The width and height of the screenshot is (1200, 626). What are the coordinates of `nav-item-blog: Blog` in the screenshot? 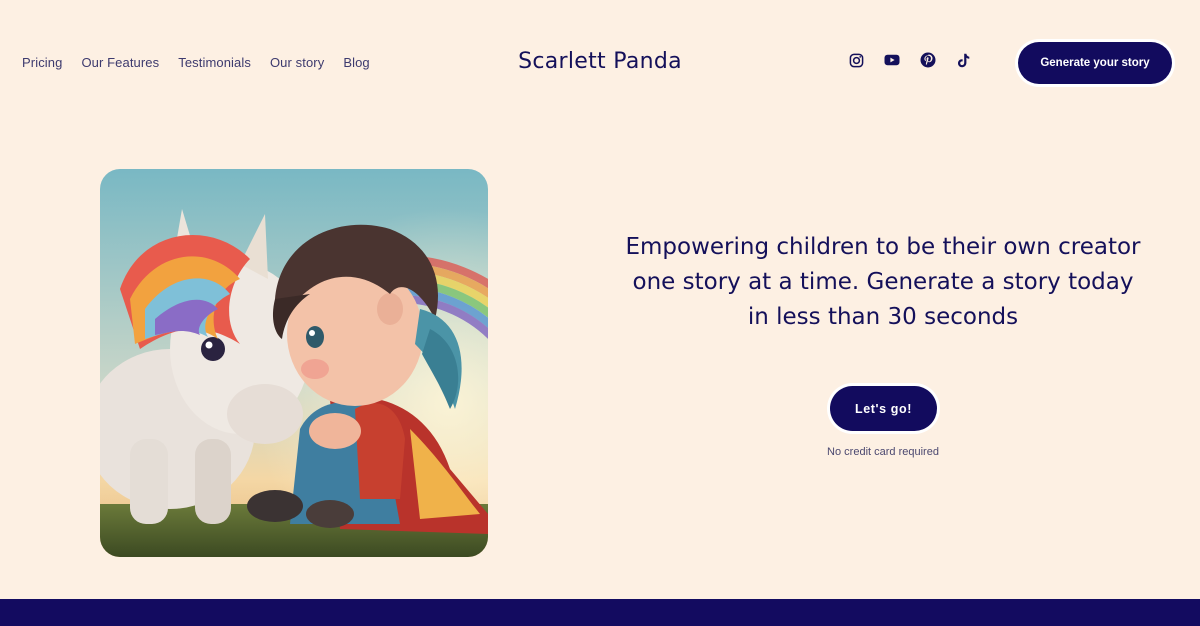 It's located at (356, 62).